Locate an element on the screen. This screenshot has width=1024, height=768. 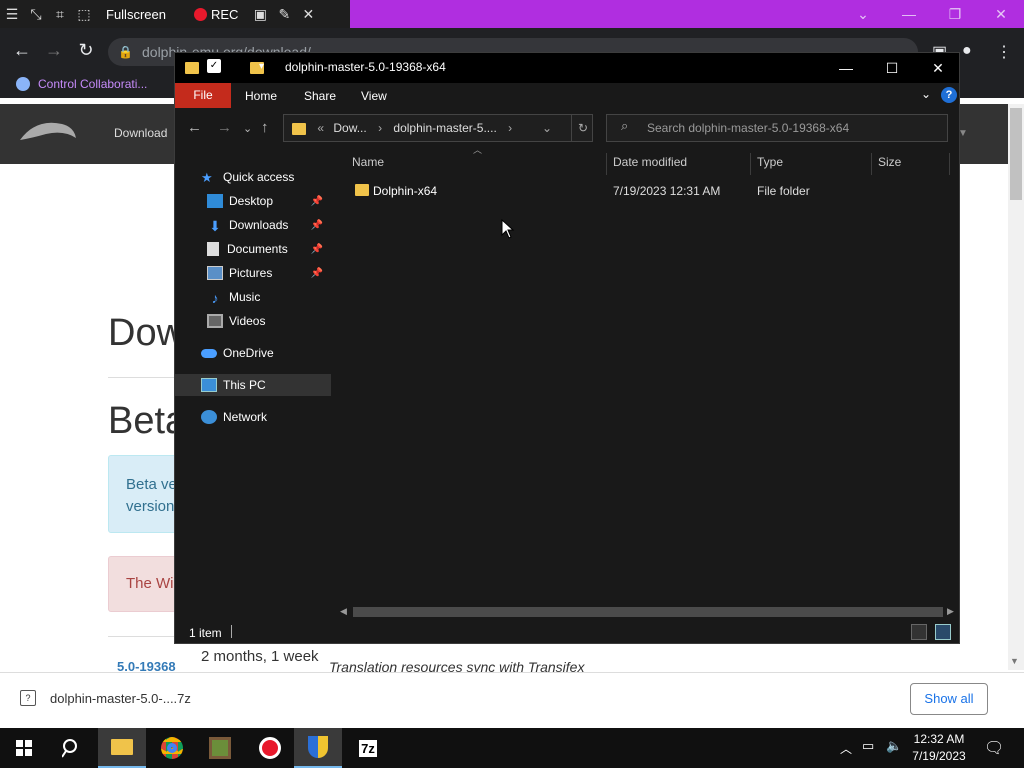
minecraft-taskbar-button is located at coordinates (220, 748).